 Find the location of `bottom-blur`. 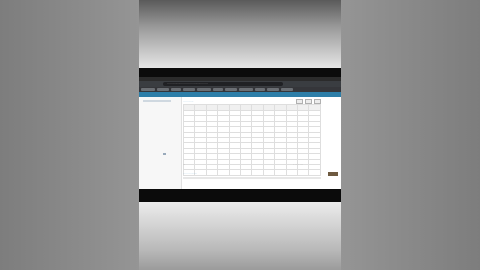

bottom-blur is located at coordinates (240, 236).